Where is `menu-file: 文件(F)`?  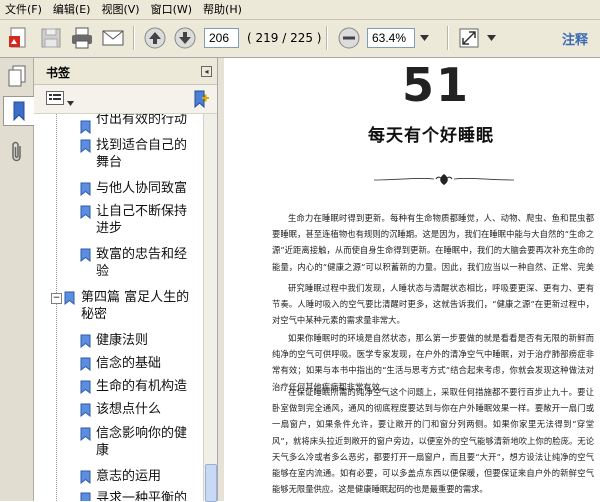 menu-file: 文件(F) is located at coordinates (24, 9).